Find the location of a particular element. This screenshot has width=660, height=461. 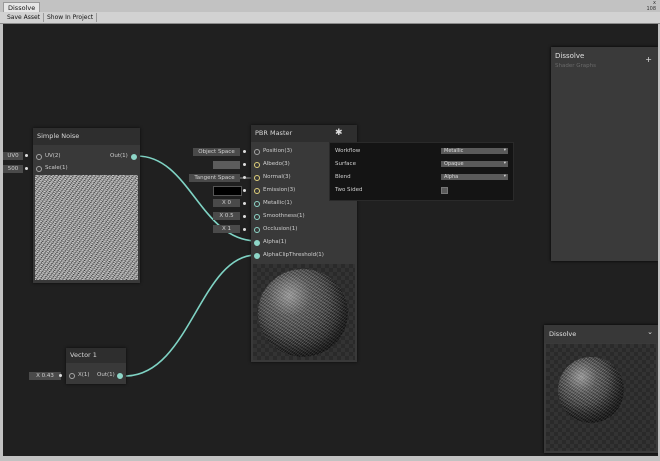

main-preview-viewport is located at coordinates (601, 397).